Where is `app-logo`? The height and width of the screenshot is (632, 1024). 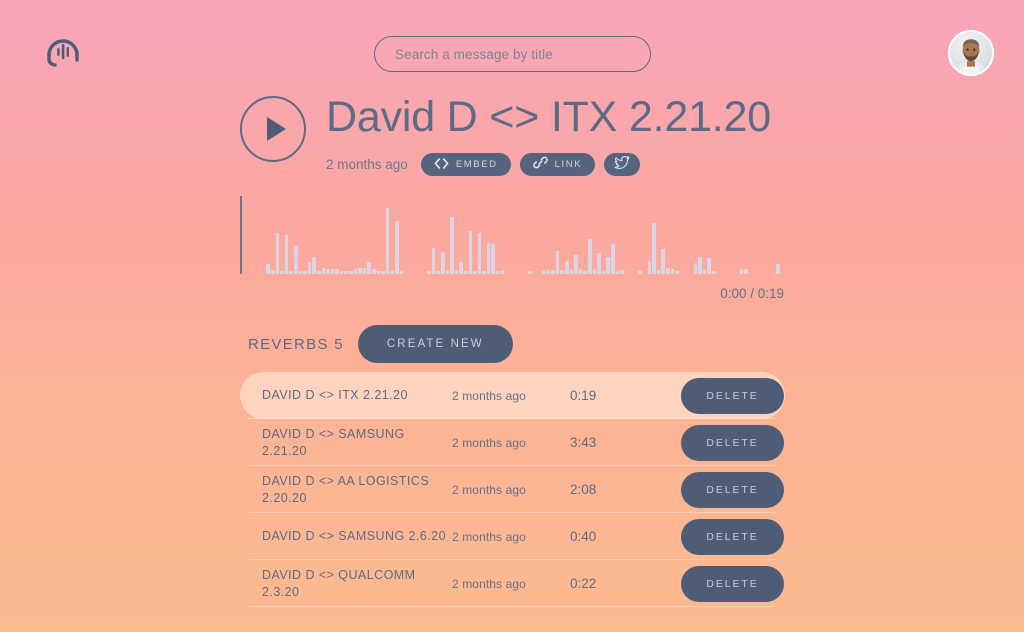 app-logo is located at coordinates (63, 53).